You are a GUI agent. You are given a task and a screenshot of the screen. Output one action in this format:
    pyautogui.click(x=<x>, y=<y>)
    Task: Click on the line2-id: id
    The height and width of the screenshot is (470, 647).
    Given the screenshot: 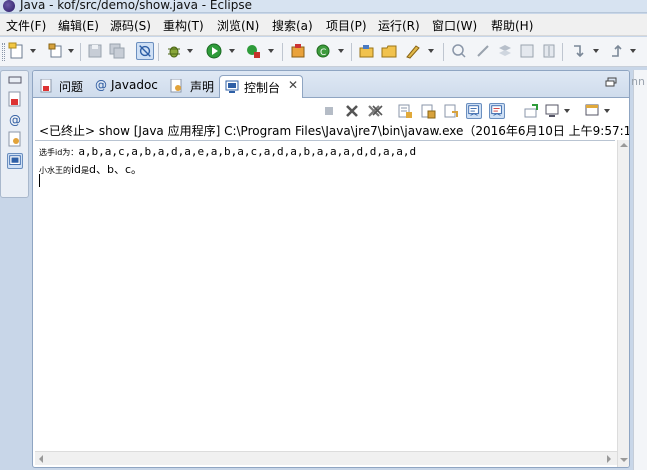 What is the action you would take?
    pyautogui.click(x=76, y=169)
    